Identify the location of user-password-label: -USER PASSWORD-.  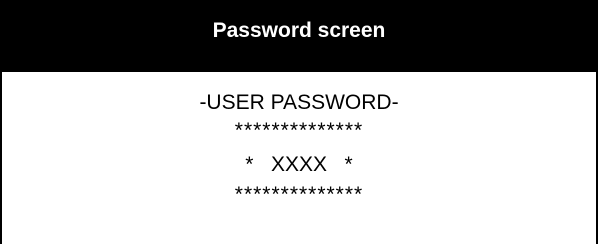
(299, 102).